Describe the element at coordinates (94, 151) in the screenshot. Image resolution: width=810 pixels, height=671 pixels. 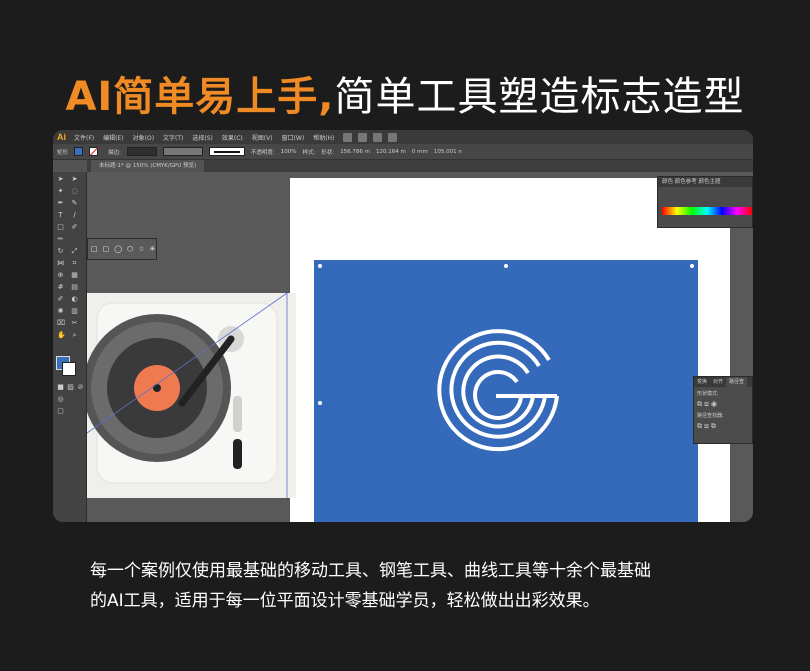
I see `stroke-swatch` at that location.